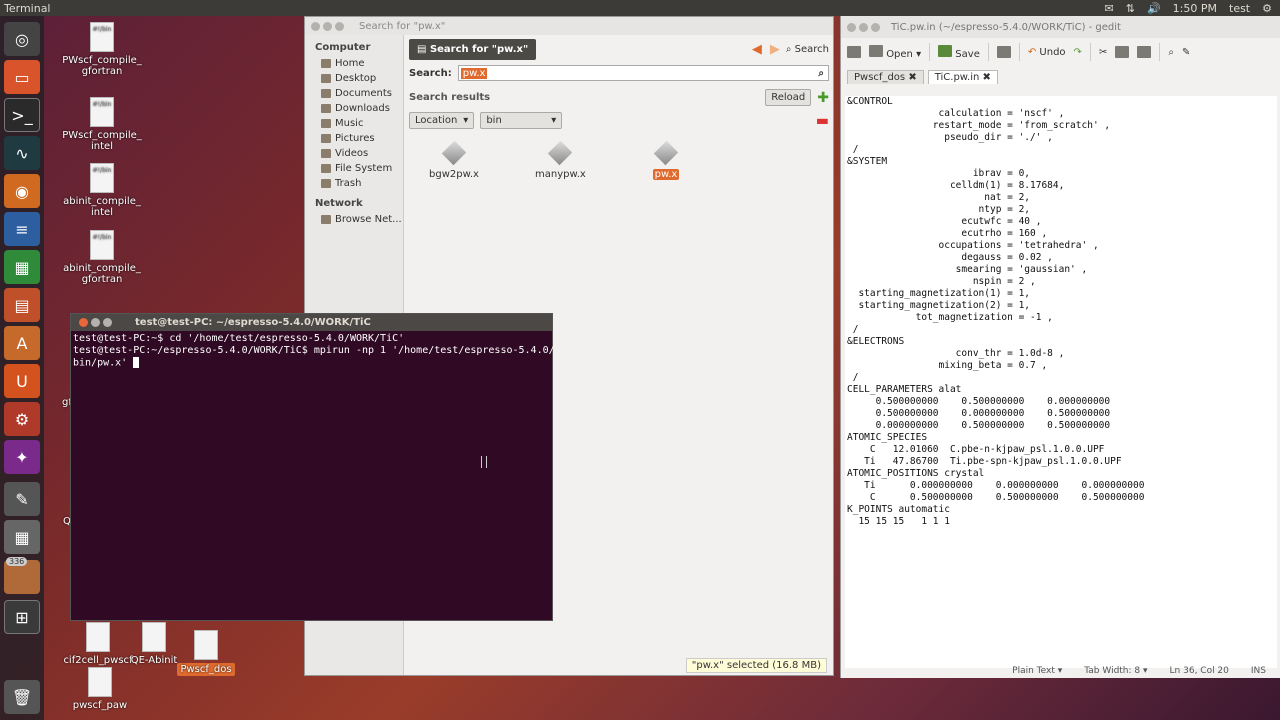  I want to click on new-document-icon, so click(854, 52).